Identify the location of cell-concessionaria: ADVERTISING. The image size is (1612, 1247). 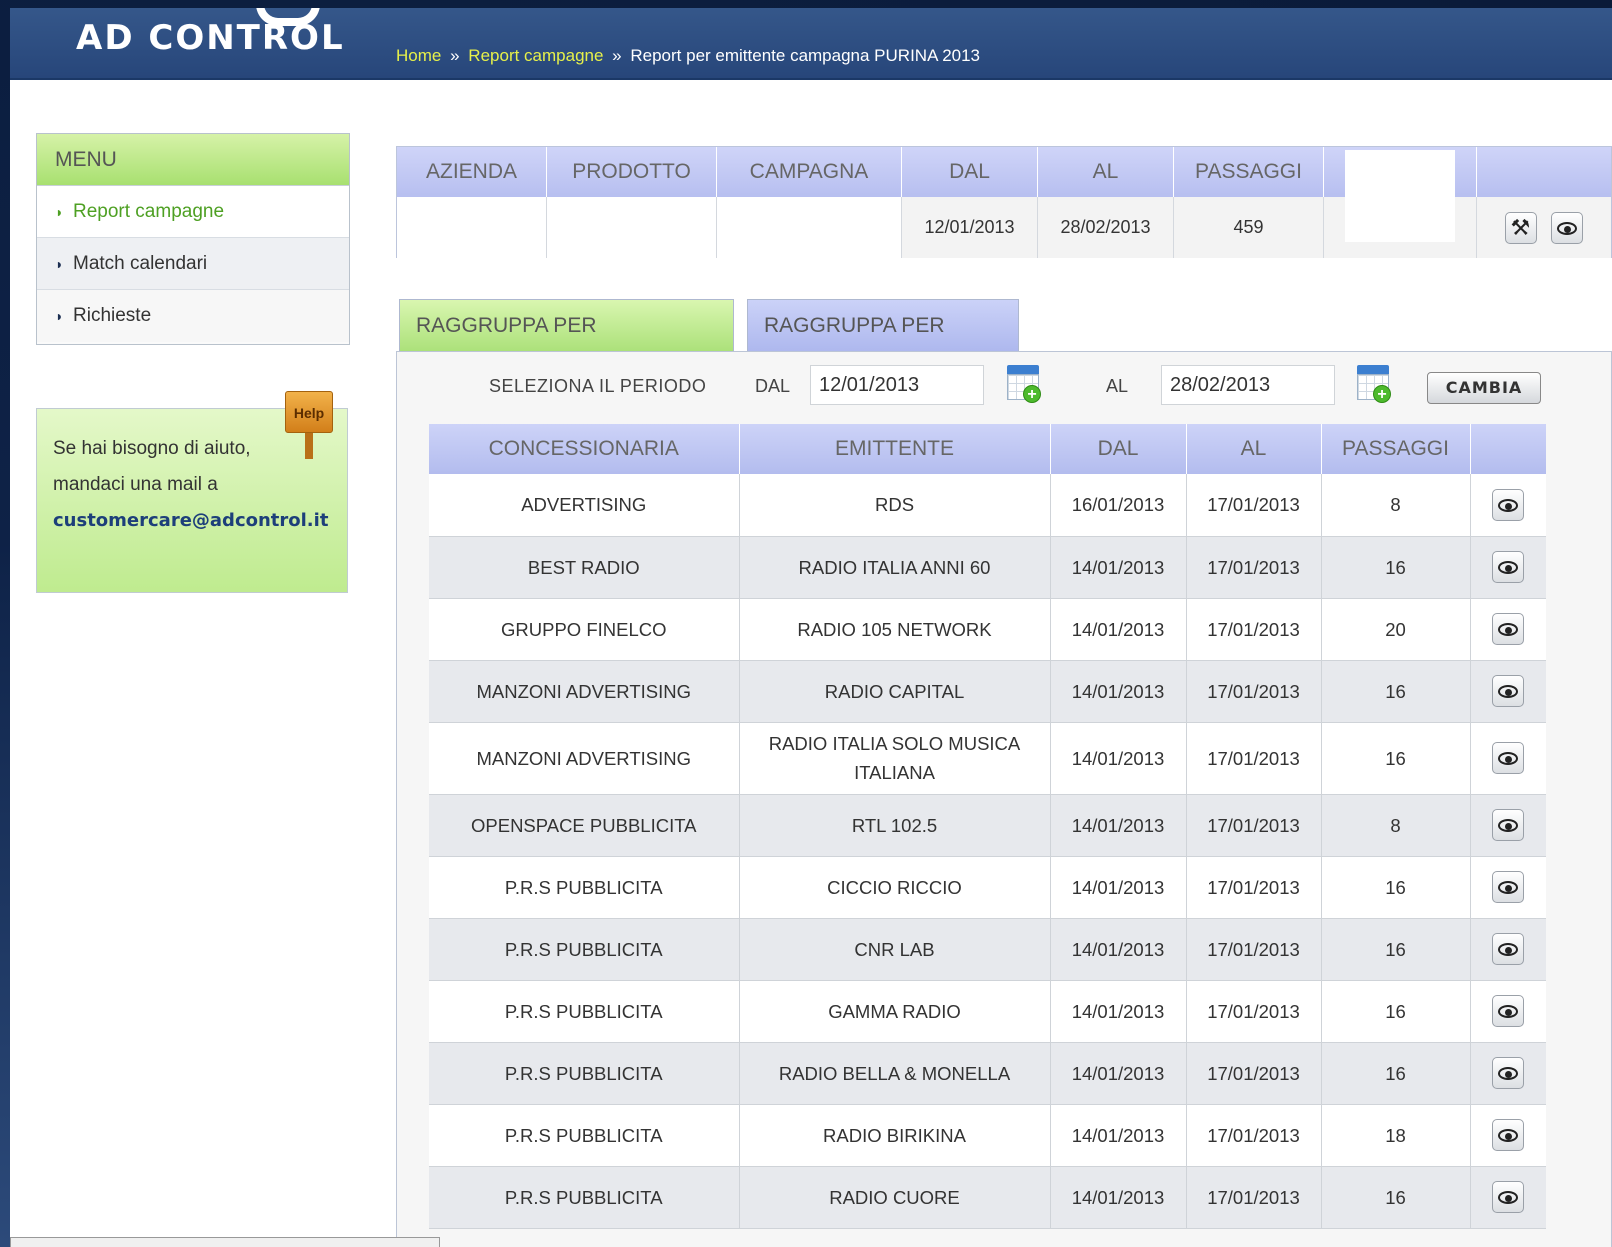
(584, 505).